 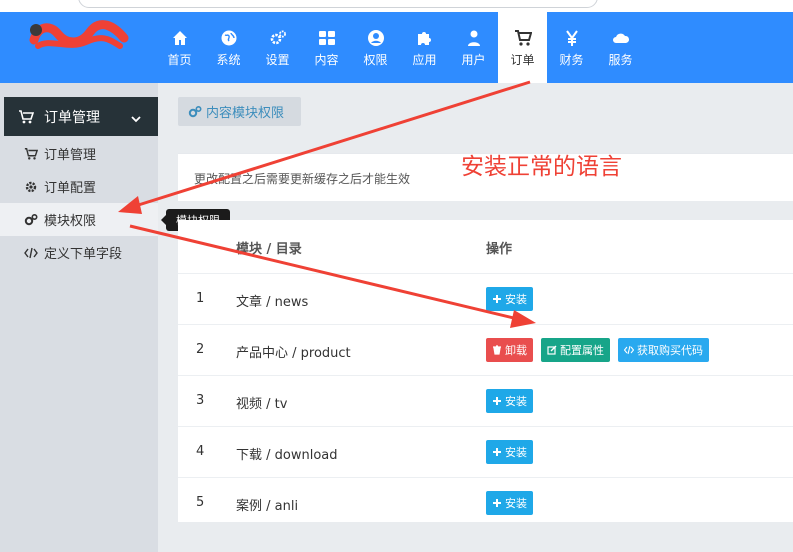 I want to click on sidebar-item-order-management: 订单管理, so click(x=79, y=153).